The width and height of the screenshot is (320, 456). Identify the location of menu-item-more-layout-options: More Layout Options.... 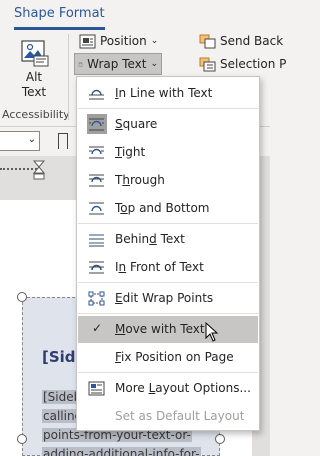
(168, 388).